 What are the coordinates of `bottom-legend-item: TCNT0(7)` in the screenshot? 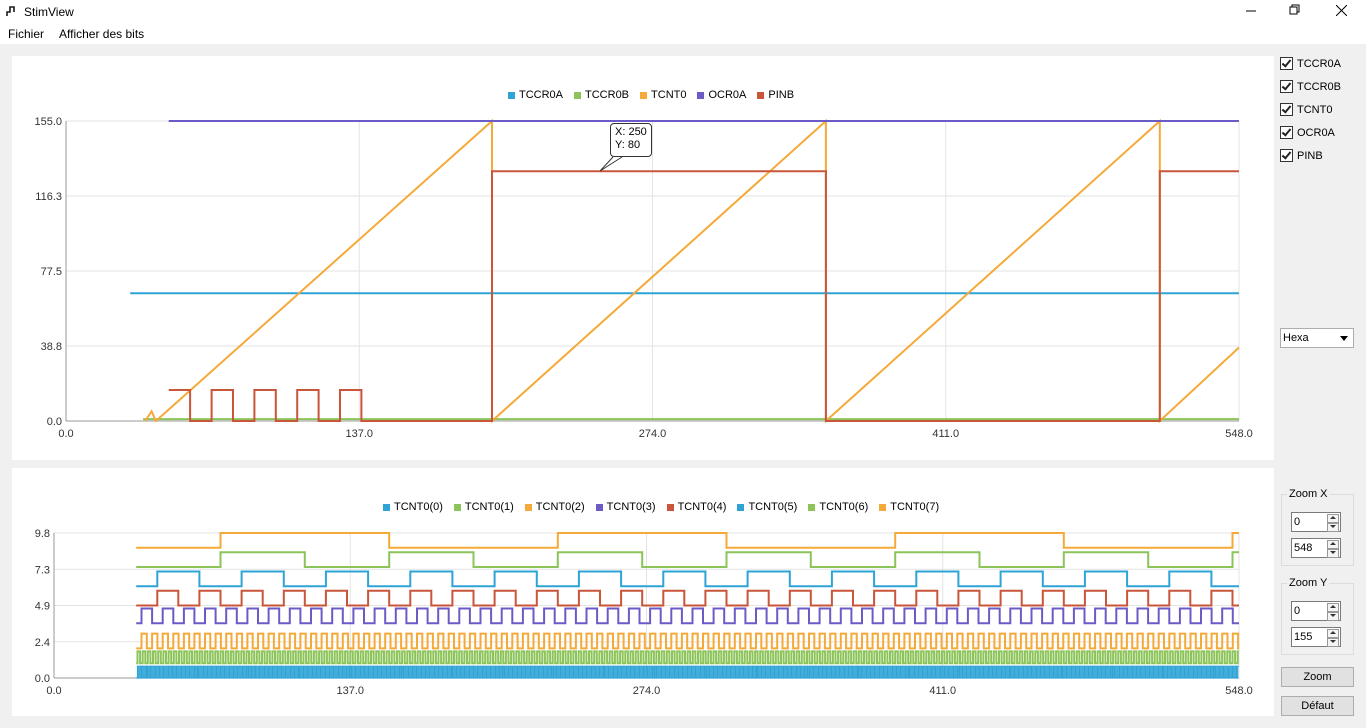 It's located at (909, 507).